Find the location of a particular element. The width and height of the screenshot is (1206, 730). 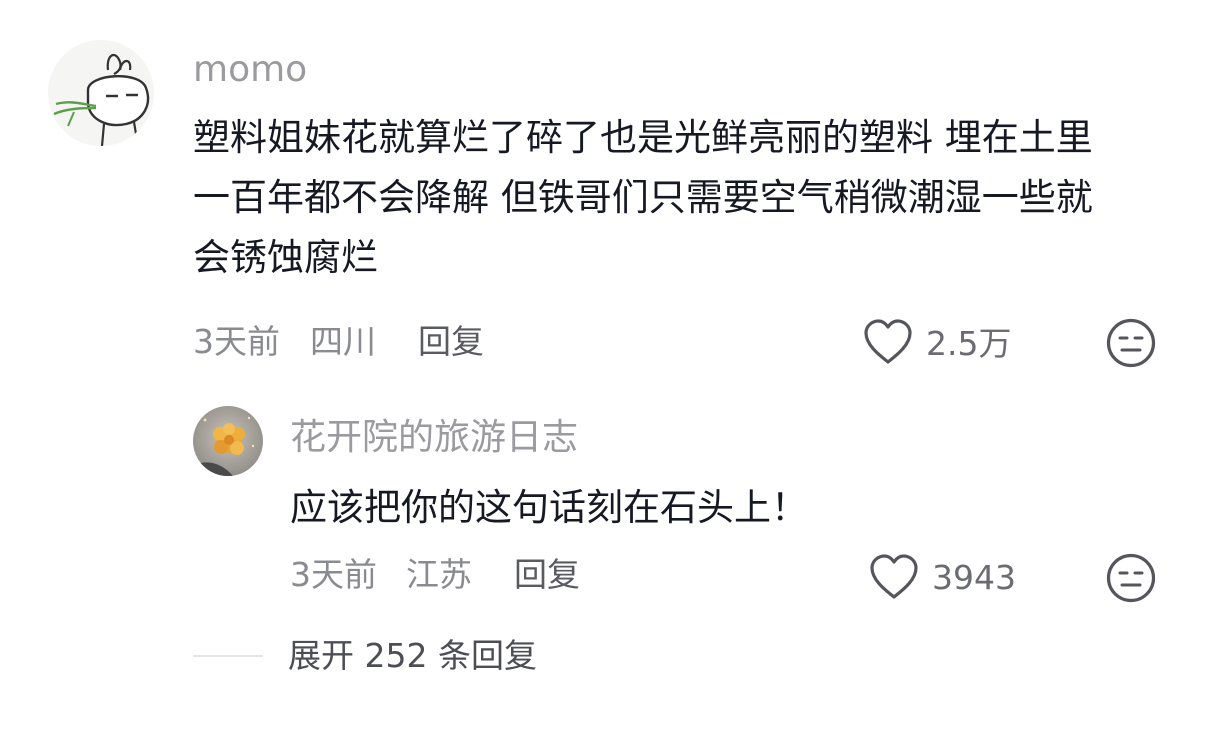

expand-replies-button: 展开 252 条回复 is located at coordinates (412, 656).